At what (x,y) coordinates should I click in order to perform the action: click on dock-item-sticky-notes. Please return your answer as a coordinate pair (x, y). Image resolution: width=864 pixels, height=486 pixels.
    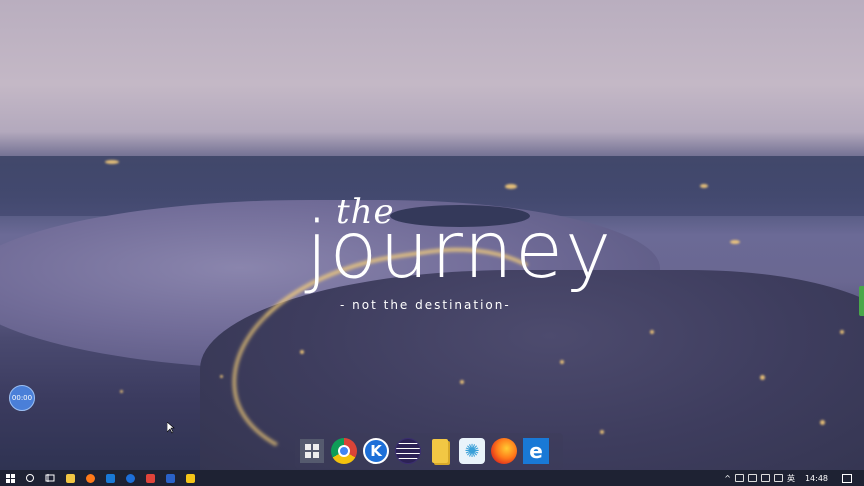
    Looking at the image, I should click on (440, 451).